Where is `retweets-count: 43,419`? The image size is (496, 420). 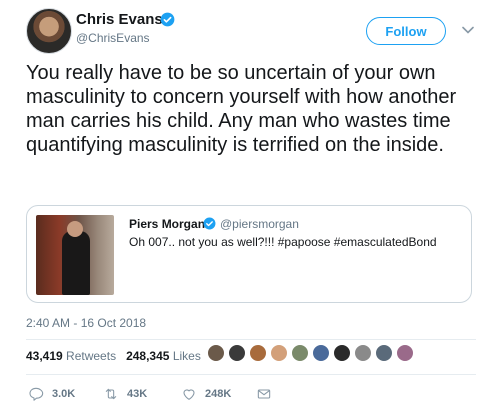
retweets-count: 43,419 is located at coordinates (44, 356).